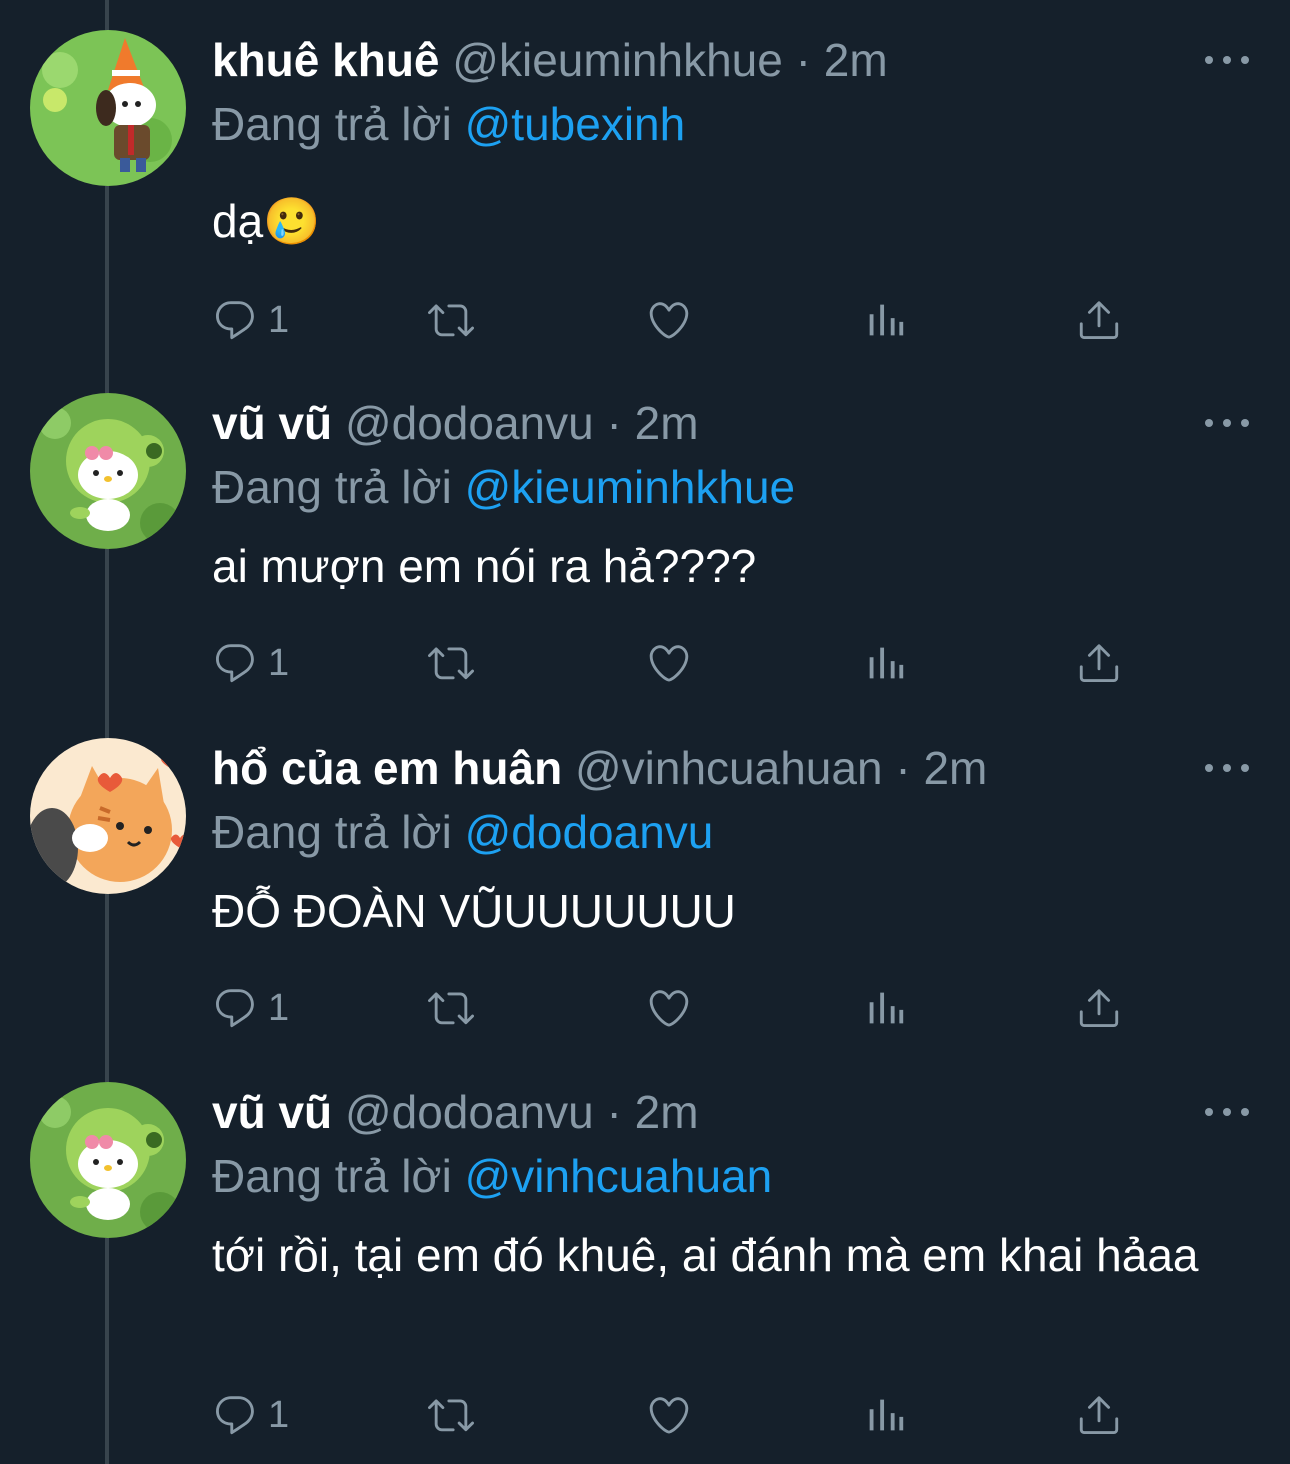 The width and height of the screenshot is (1290, 1464). What do you see at coordinates (575, 124) in the screenshot?
I see `mention-link: @tubexinh` at bounding box center [575, 124].